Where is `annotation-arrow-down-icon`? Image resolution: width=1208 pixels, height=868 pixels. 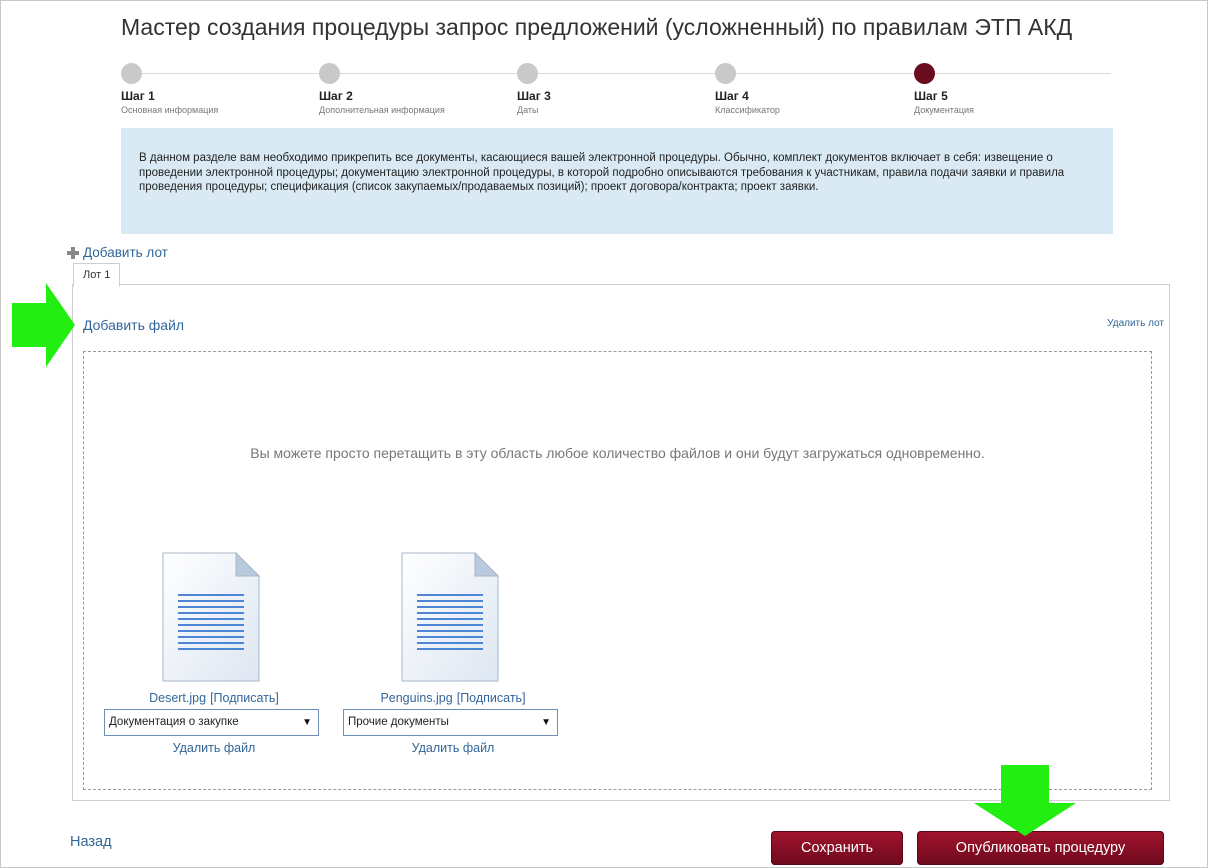 annotation-arrow-down-icon is located at coordinates (1025, 800).